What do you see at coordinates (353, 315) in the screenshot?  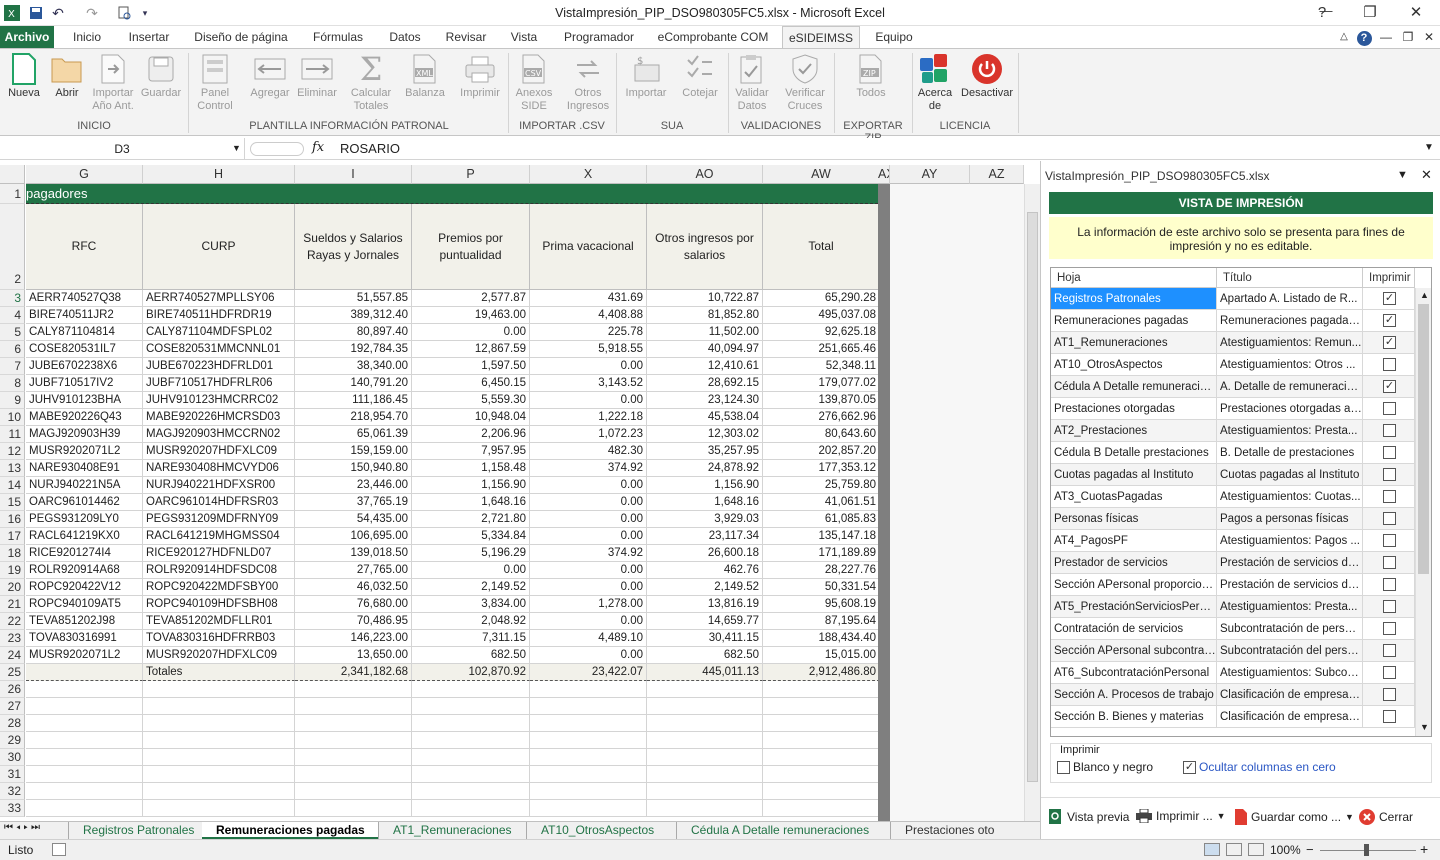 I see `table-cell: 389,312.40` at bounding box center [353, 315].